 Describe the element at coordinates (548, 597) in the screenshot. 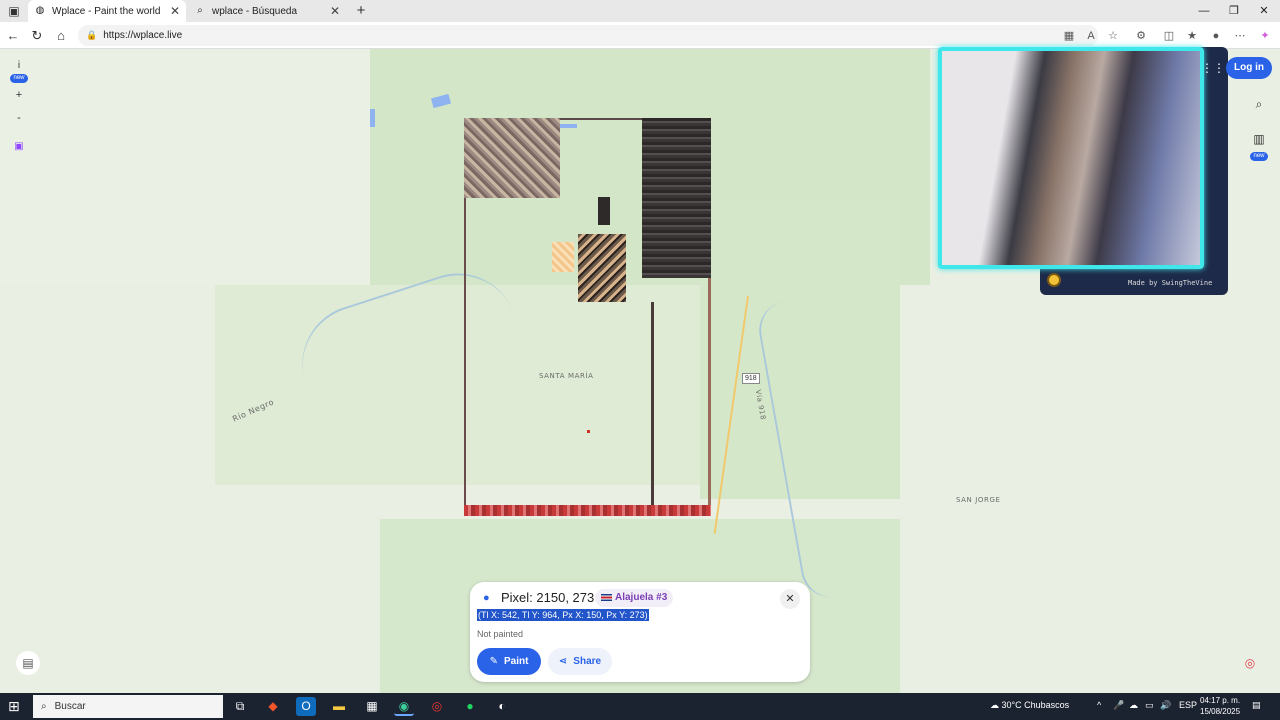

I see `pixel-title: Pixel: 2150, 273` at that location.